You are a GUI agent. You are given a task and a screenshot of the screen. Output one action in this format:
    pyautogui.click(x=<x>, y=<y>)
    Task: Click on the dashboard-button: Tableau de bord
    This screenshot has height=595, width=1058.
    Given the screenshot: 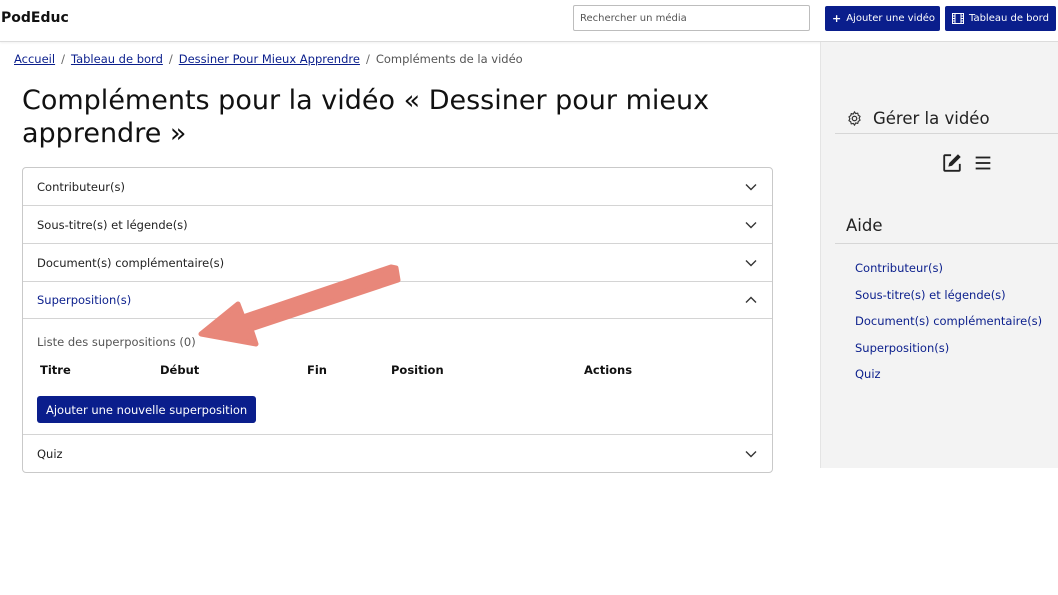 What is the action you would take?
    pyautogui.click(x=1000, y=18)
    